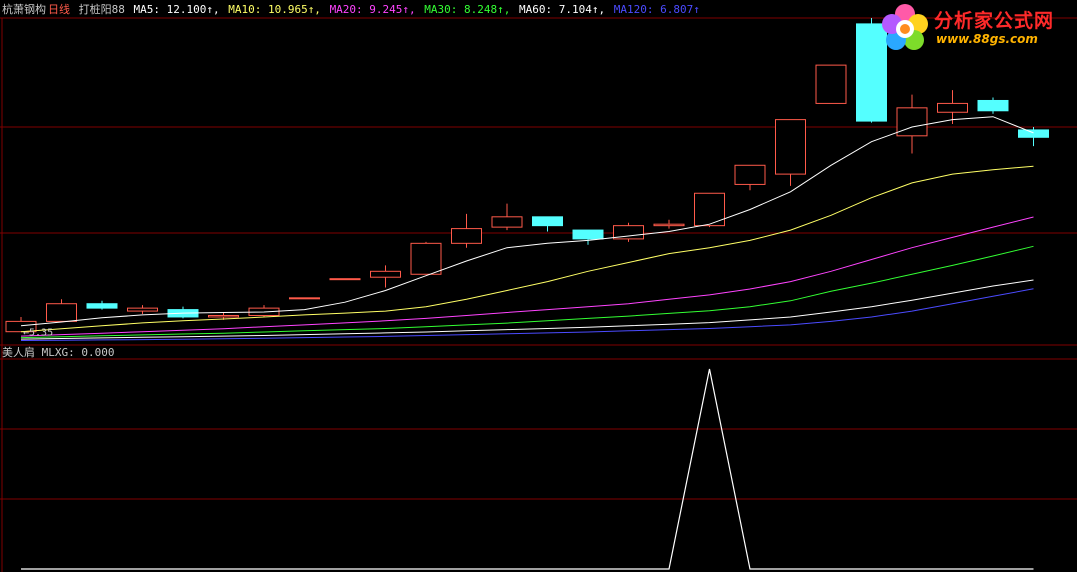 Image resolution: width=1077 pixels, height=572 pixels. What do you see at coordinates (78, 352) in the screenshot?
I see `mlxg-readout: MLXG: 0.000` at bounding box center [78, 352].